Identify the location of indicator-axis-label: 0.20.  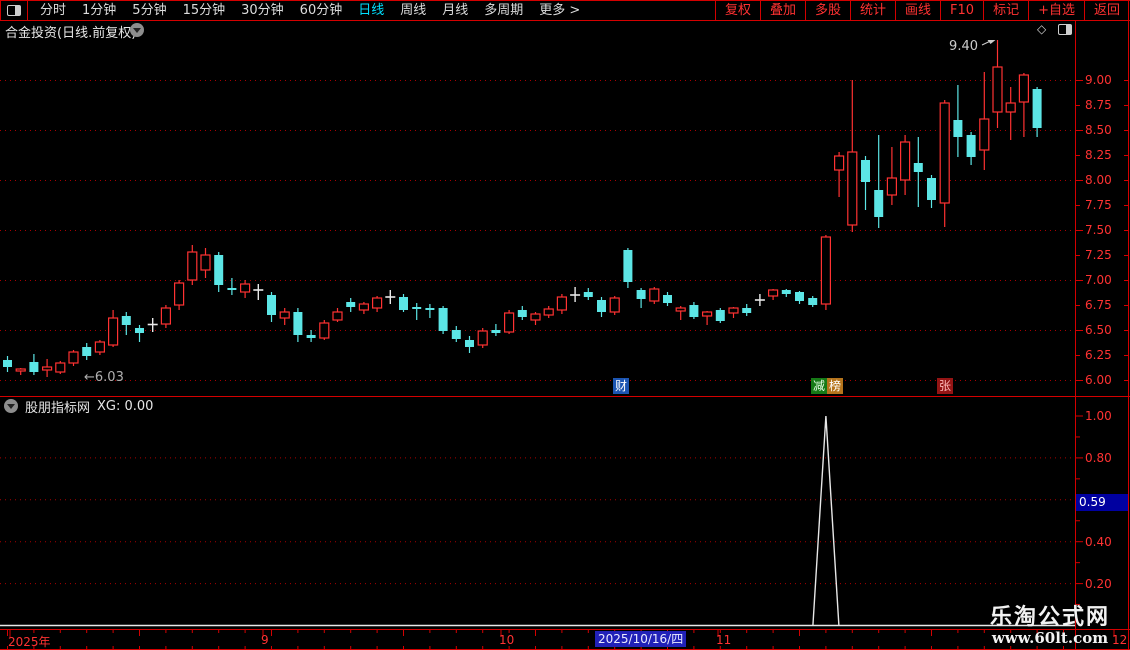
(1098, 583).